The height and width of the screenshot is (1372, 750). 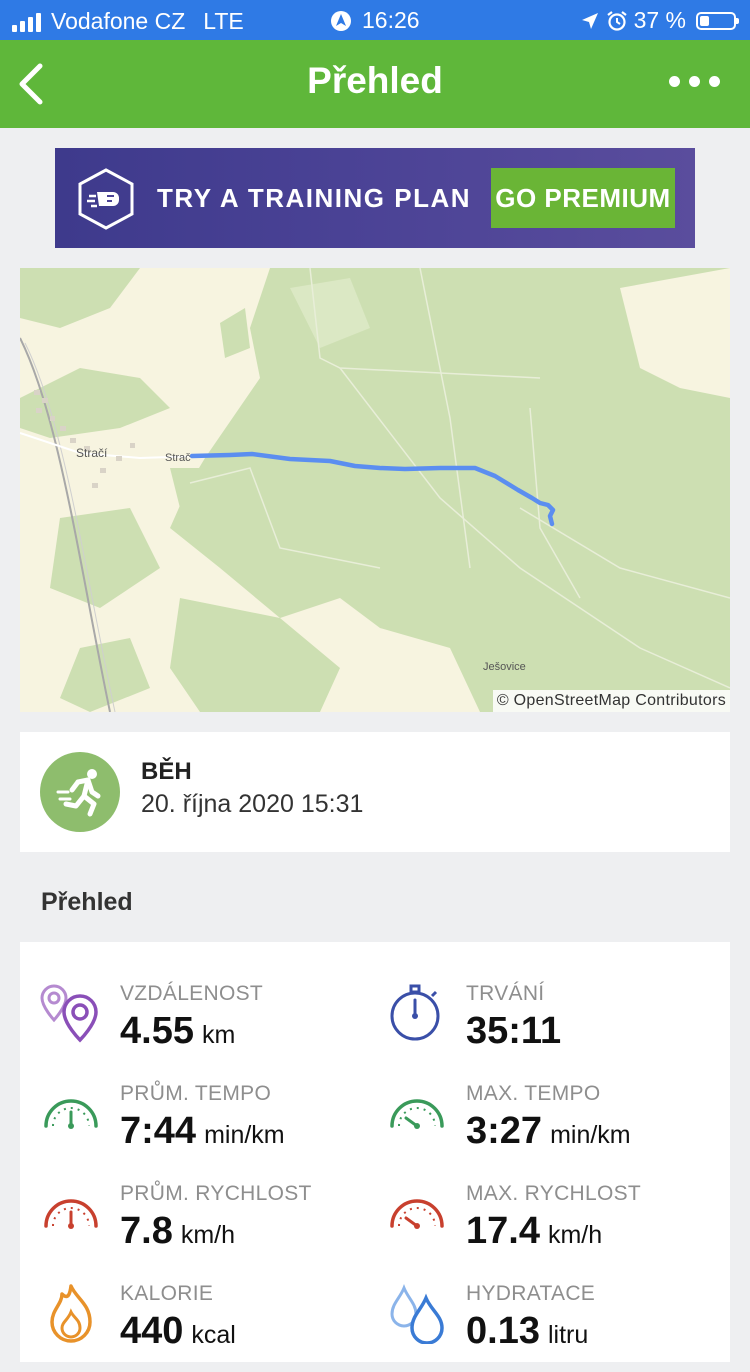 I want to click on stat-max-speed: MAX. RYCHLOST 17.4 km/h, so click(x=551, y=1227).